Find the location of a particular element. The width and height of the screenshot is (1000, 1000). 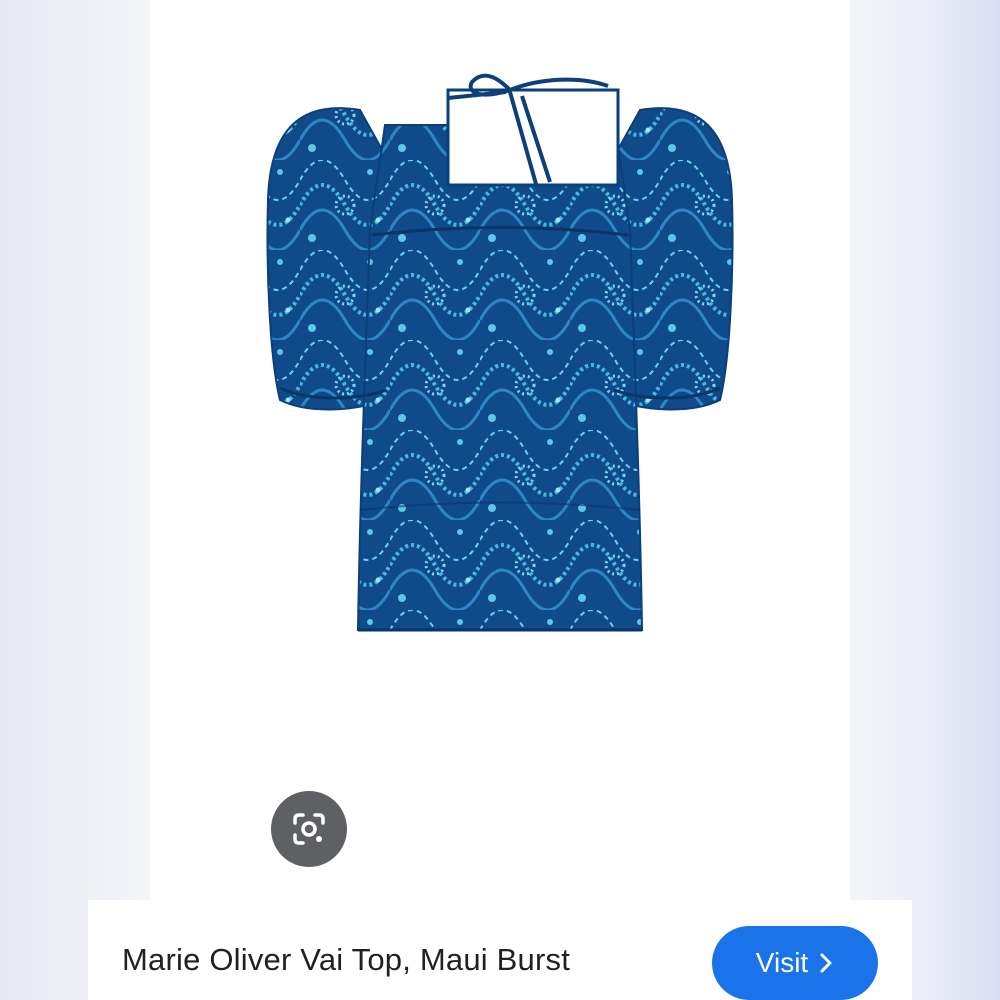

chevron-right-icon is located at coordinates (826, 963).